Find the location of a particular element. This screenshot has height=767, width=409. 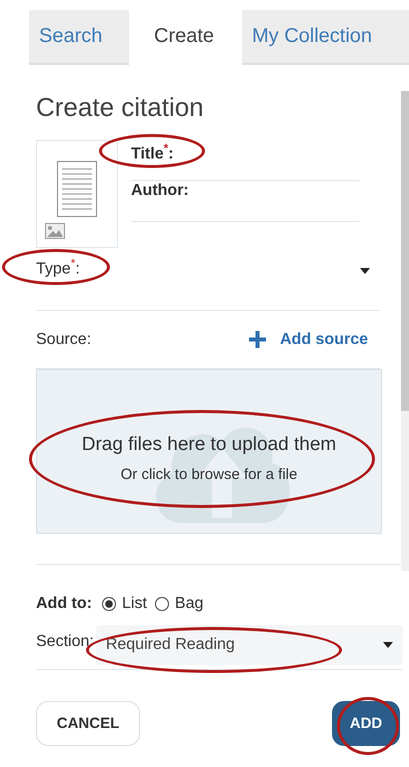

field-label: Add to: is located at coordinates (64, 604).